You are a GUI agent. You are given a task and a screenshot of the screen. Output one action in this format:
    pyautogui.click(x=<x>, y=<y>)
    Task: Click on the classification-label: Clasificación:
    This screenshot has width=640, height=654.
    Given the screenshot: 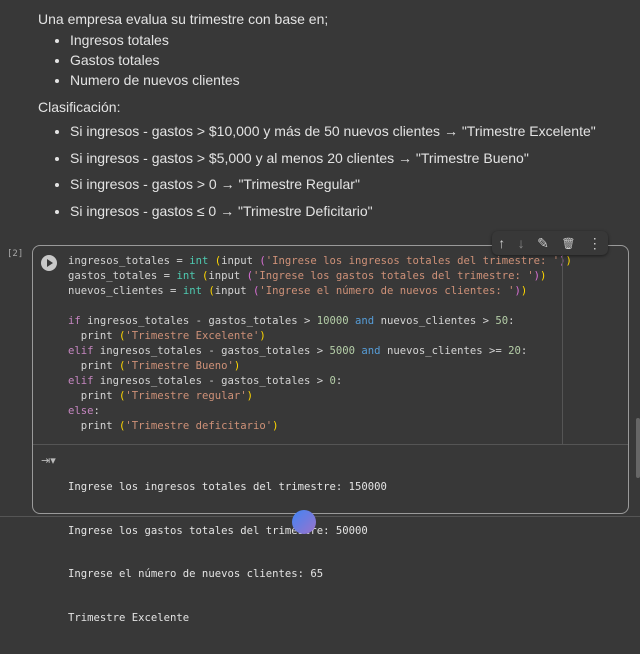 What is the action you would take?
    pyautogui.click(x=79, y=107)
    